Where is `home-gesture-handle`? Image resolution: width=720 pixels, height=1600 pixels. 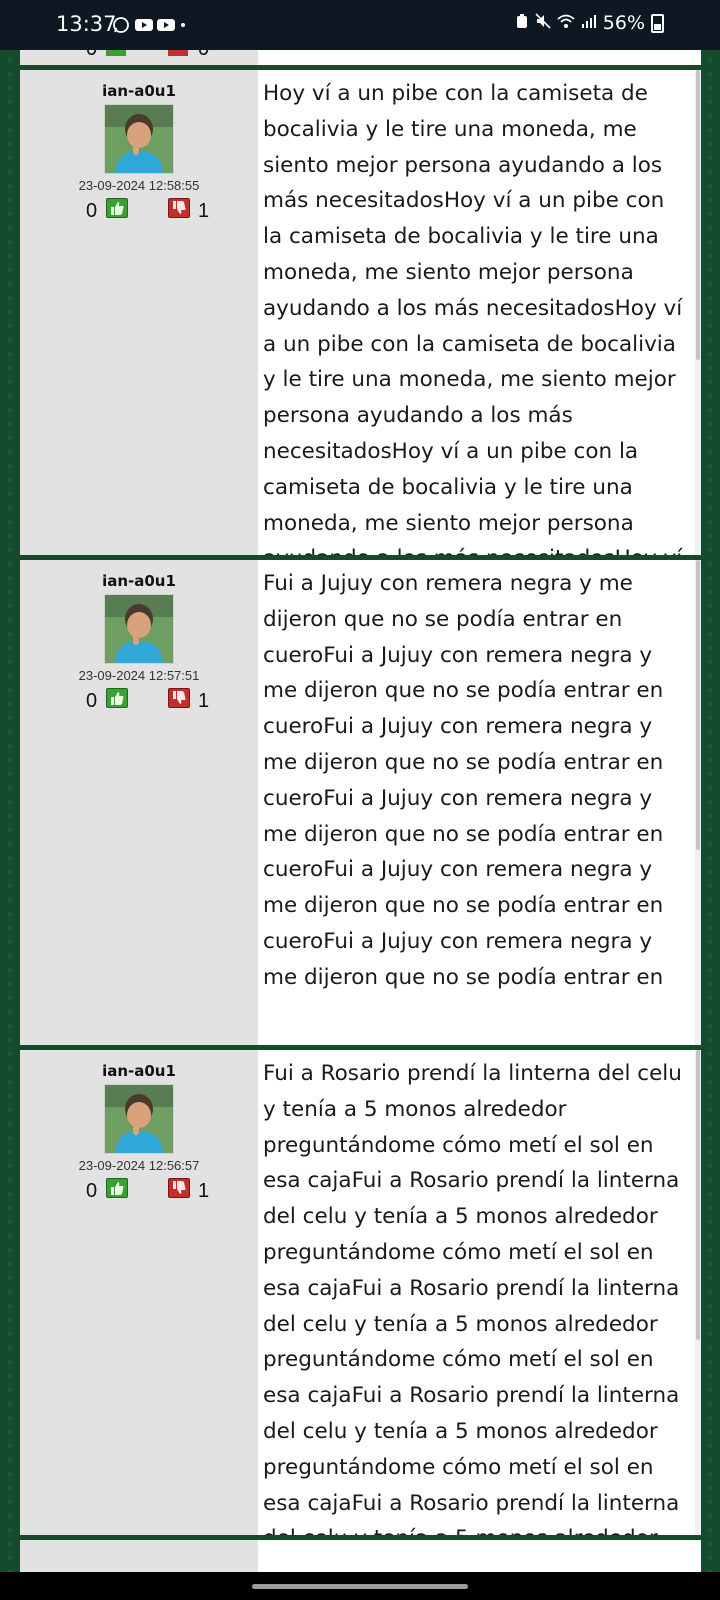 home-gesture-handle is located at coordinates (360, 1586).